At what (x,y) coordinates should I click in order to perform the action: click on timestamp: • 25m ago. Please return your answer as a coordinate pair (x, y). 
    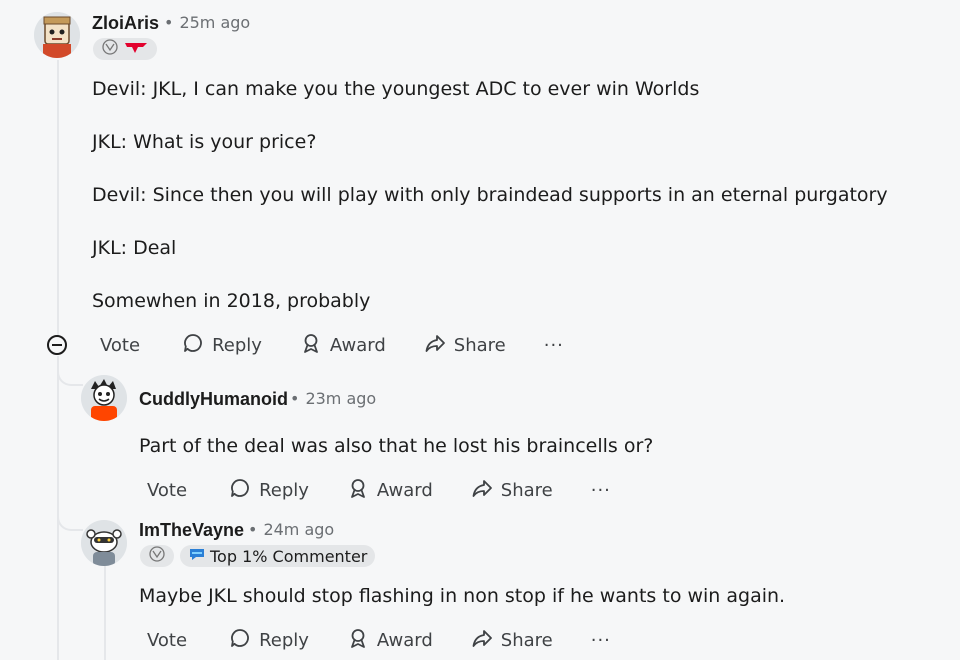
    Looking at the image, I should click on (206, 22).